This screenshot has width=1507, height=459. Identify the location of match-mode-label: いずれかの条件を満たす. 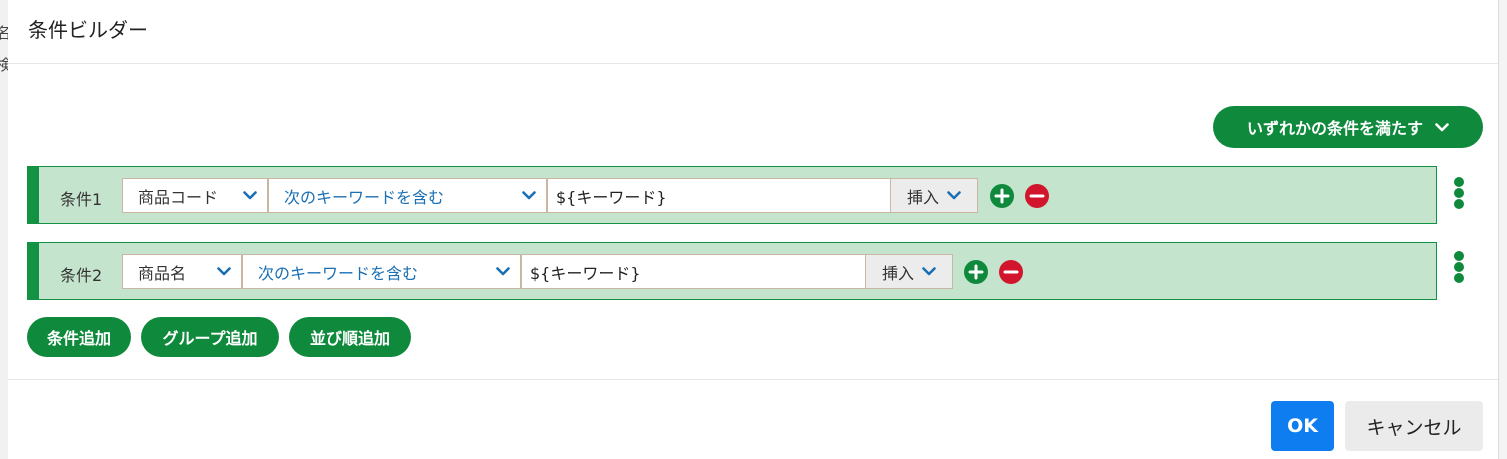
(1334, 128).